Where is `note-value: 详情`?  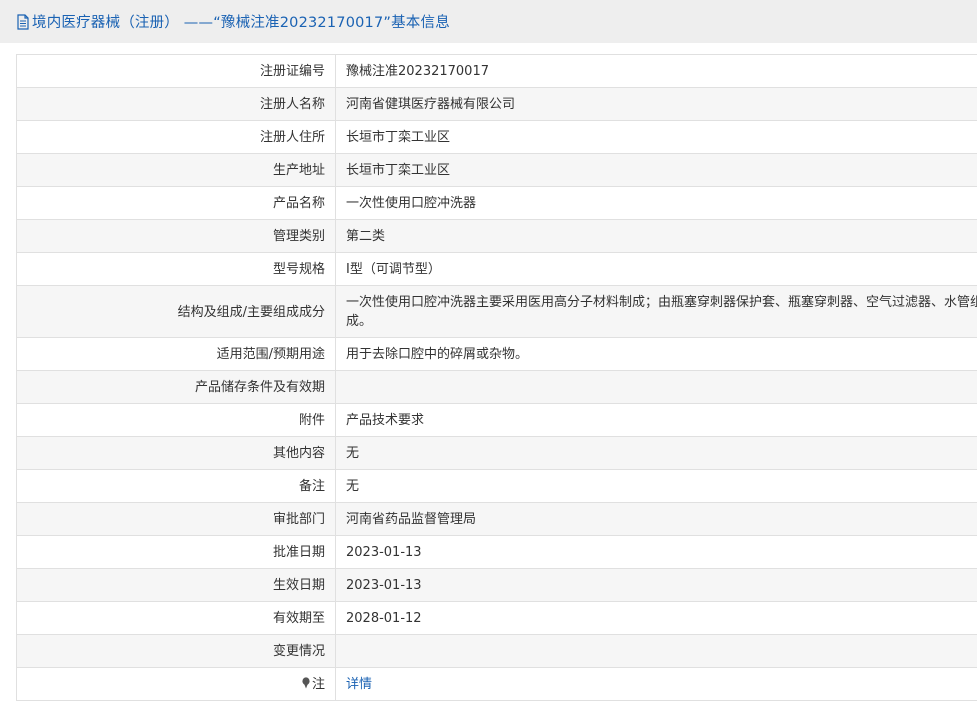 note-value: 详情 is located at coordinates (656, 684).